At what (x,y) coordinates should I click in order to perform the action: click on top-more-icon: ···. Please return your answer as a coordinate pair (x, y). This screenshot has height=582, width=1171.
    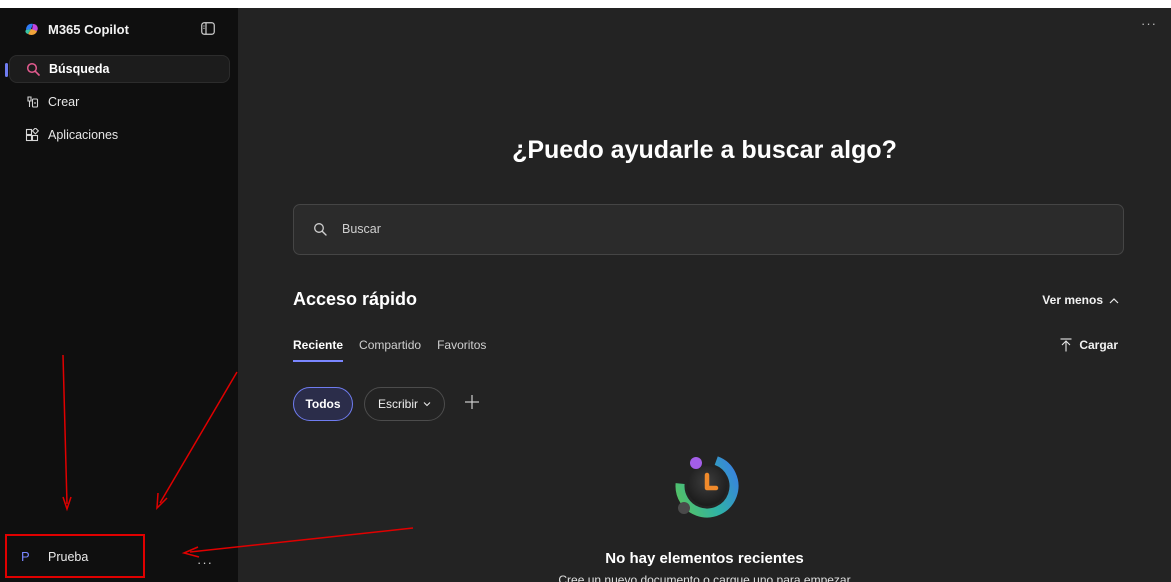
    Looking at the image, I should click on (1149, 23).